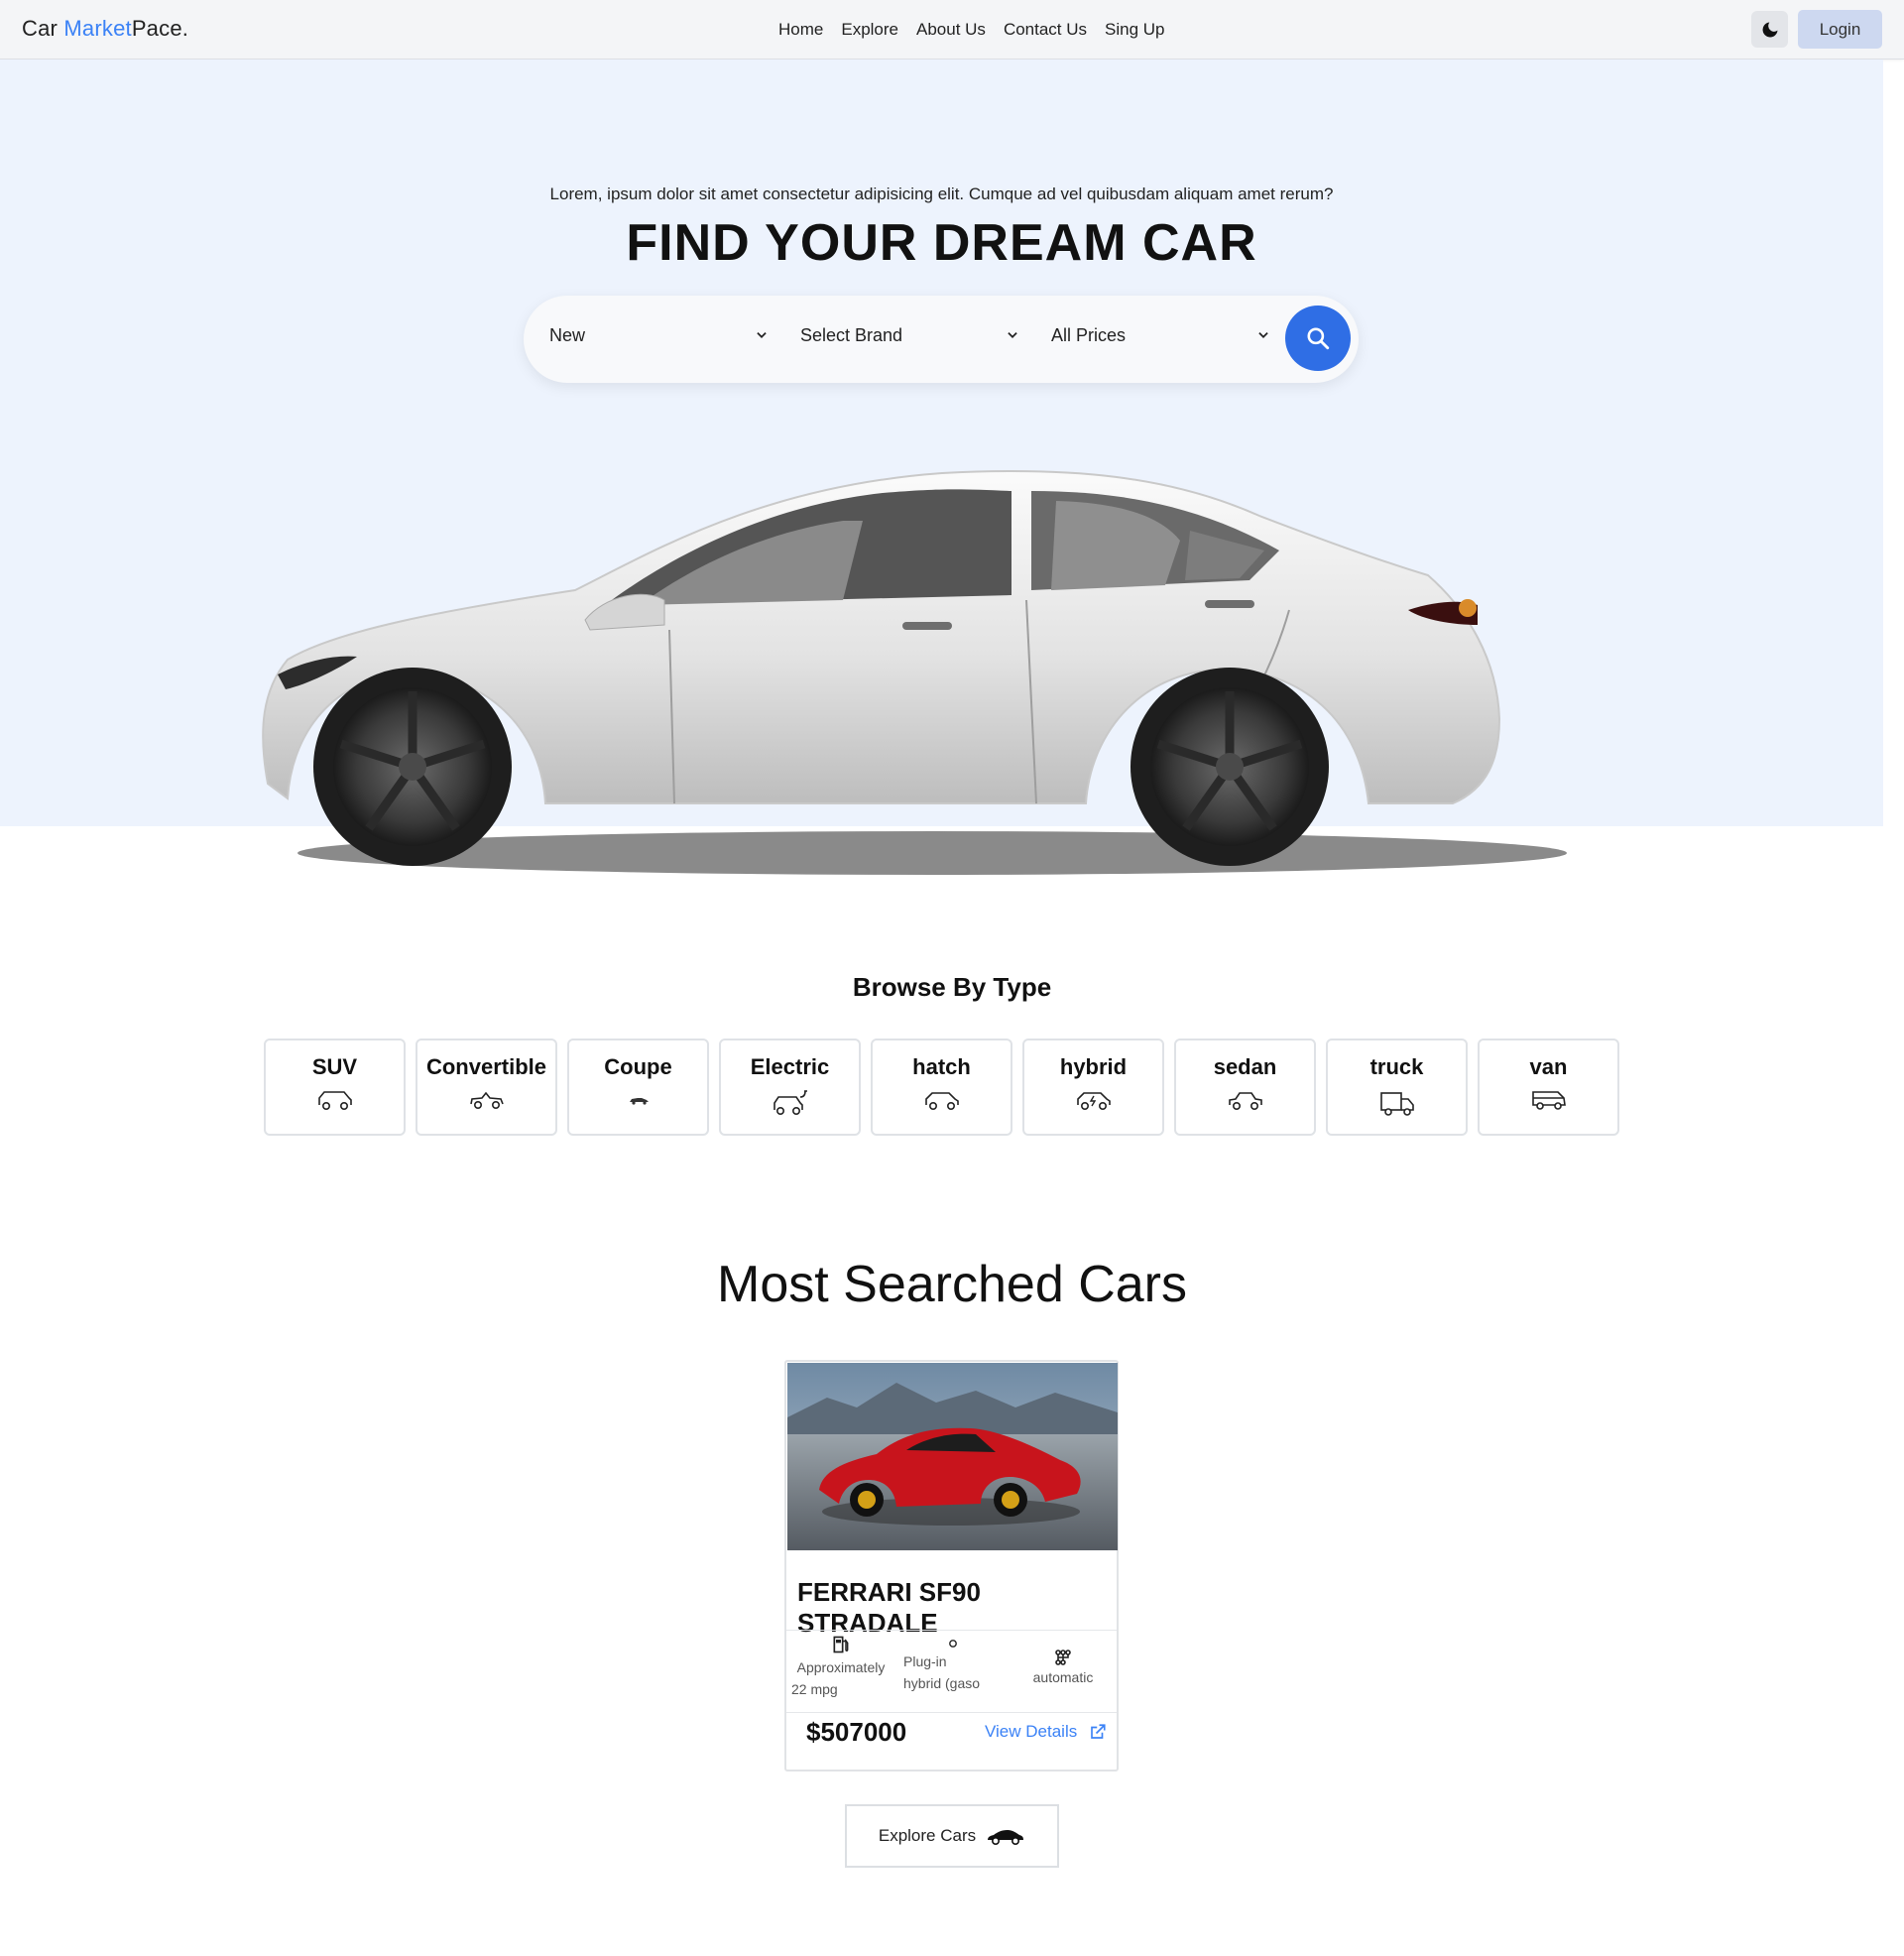 This screenshot has width=1904, height=1956. What do you see at coordinates (1397, 1087) in the screenshot?
I see `type-card-truck: truck` at bounding box center [1397, 1087].